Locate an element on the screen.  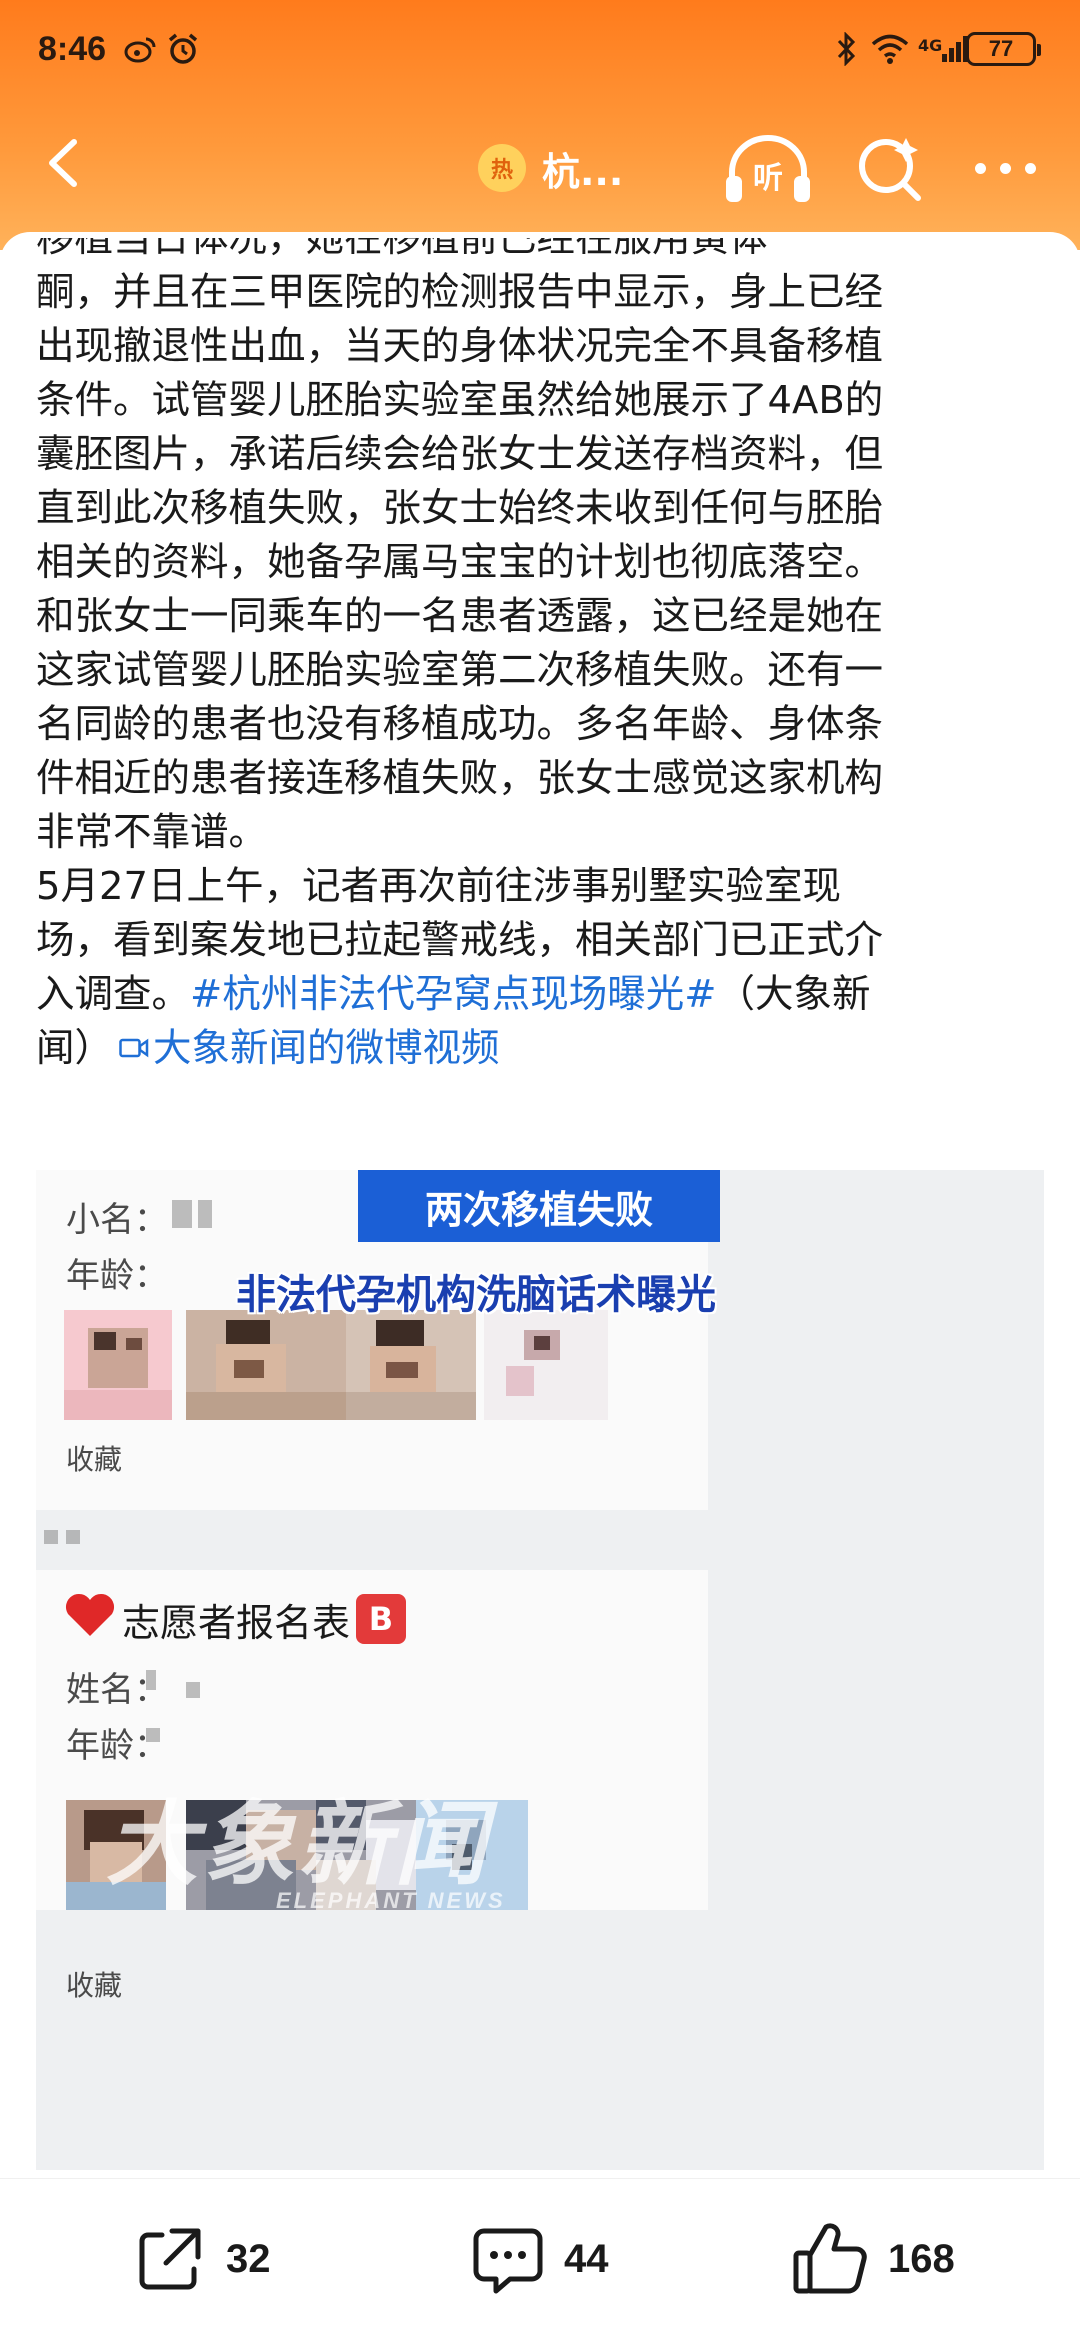
article-line: 出现撤退性出血，当天的身体状况完全不具备移植 is located at coordinates (460, 346).